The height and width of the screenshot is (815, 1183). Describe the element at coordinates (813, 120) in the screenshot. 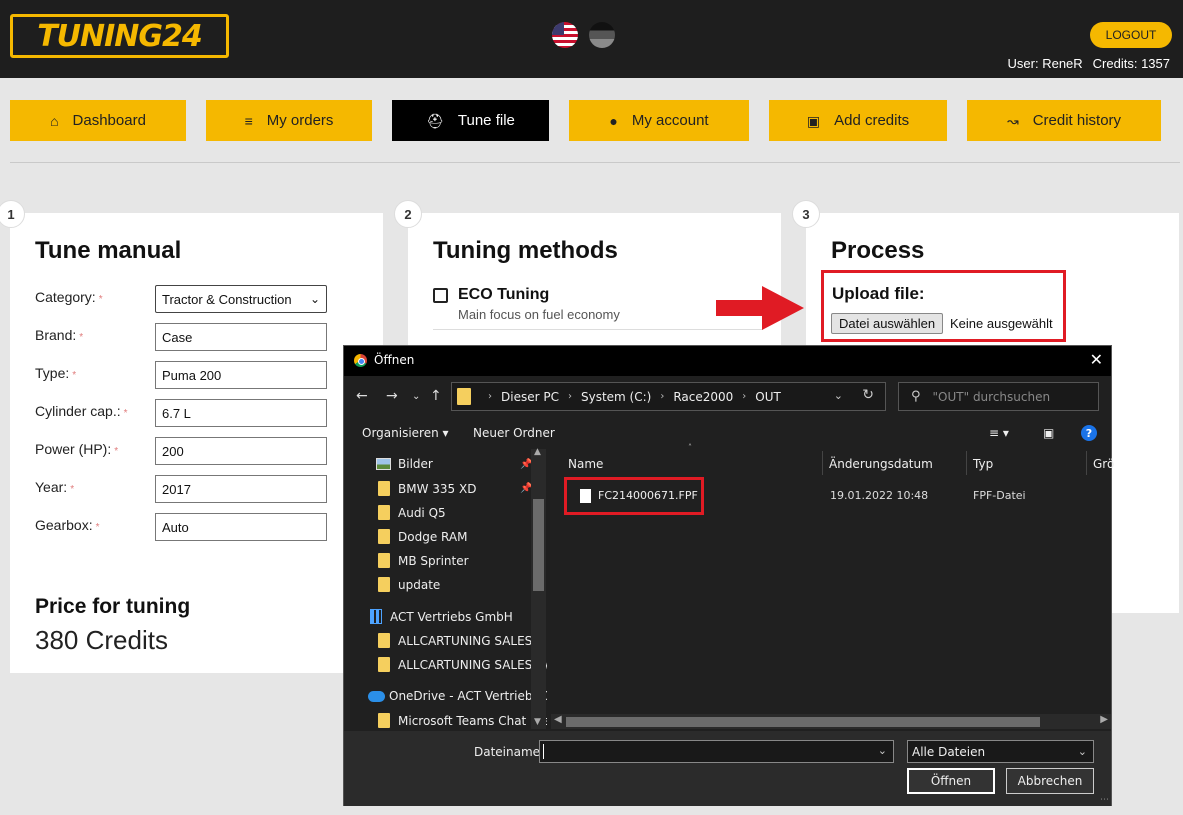

I see `cart-icon: ▣` at that location.